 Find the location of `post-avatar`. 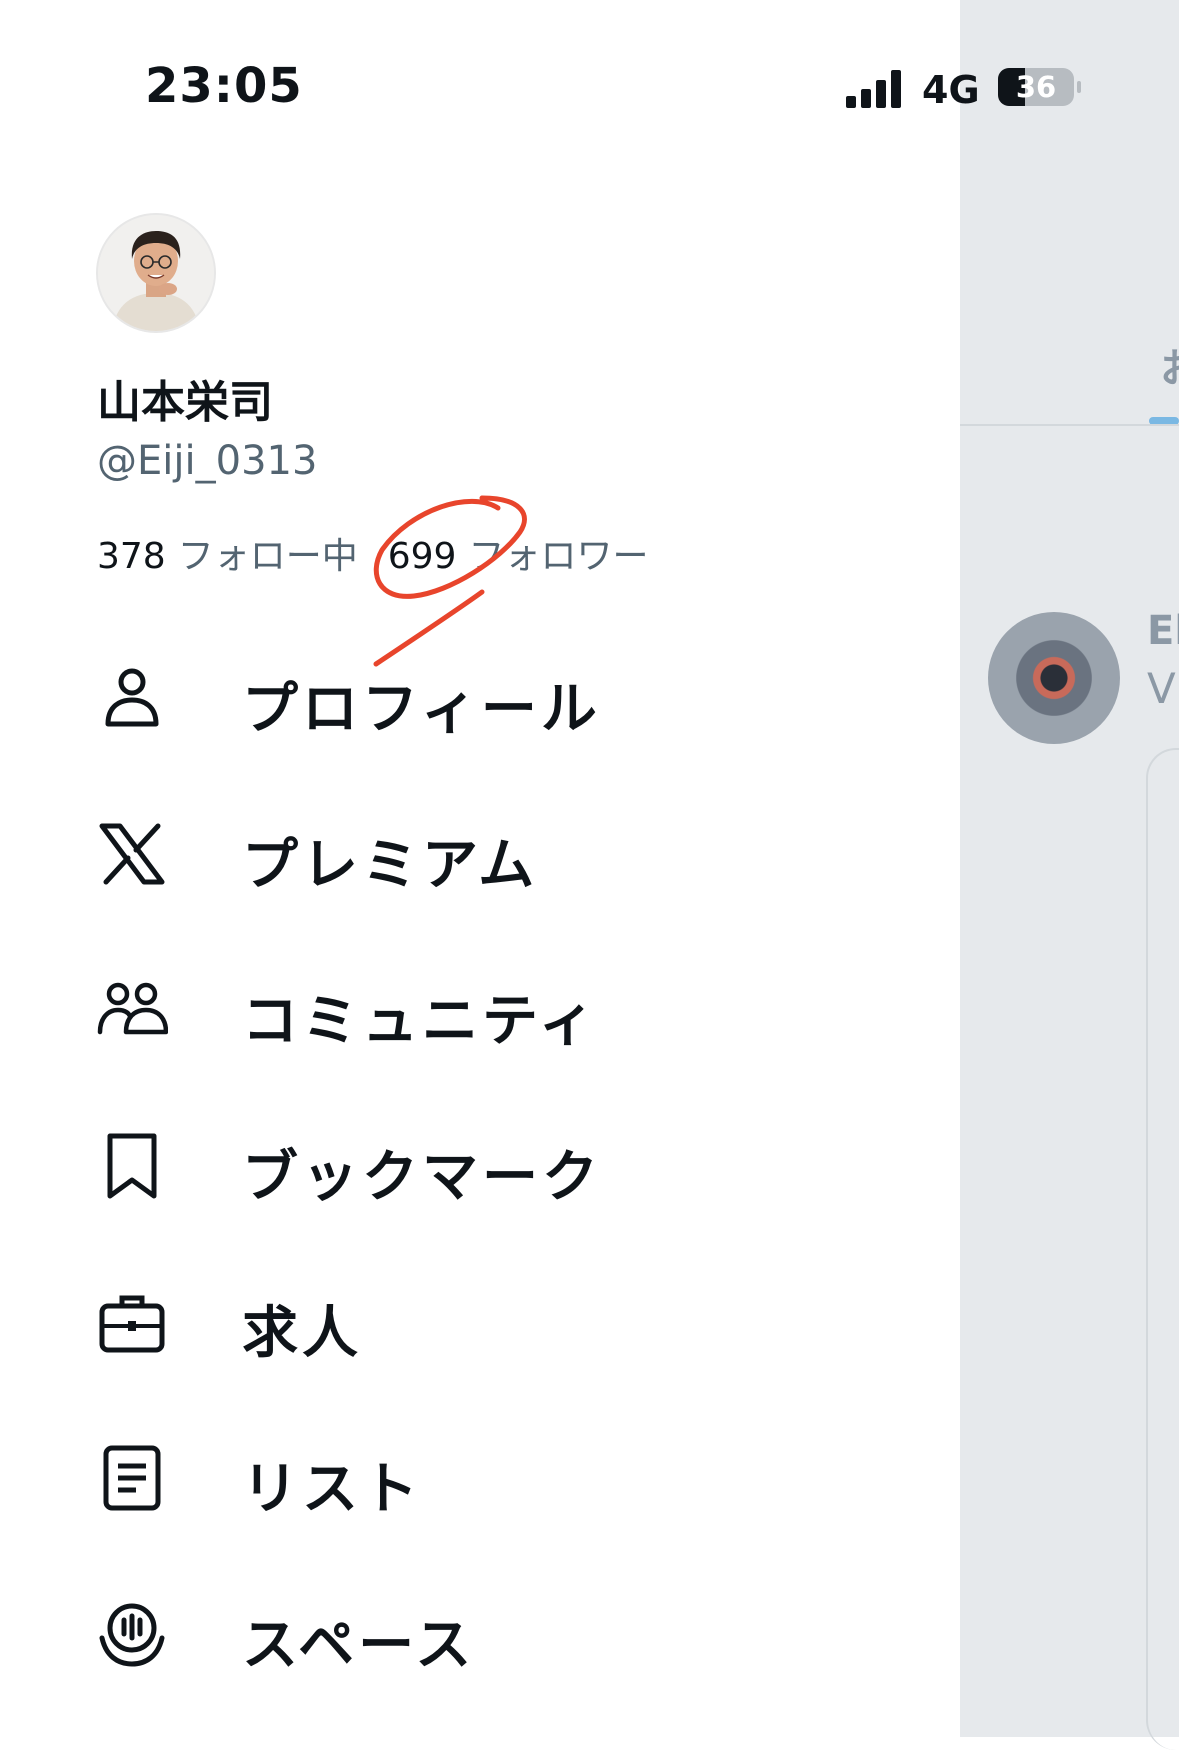

post-avatar is located at coordinates (1054, 678).